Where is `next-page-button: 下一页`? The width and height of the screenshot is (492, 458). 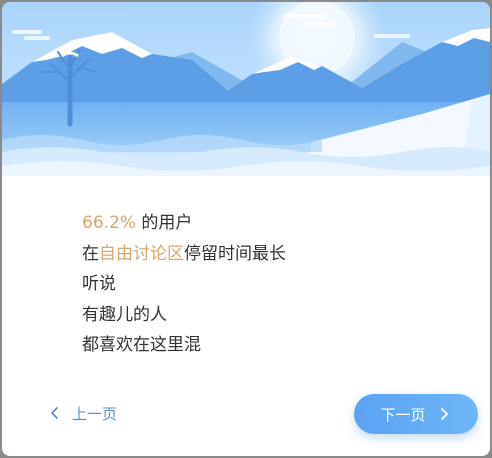 next-page-button: 下一页 is located at coordinates (416, 414).